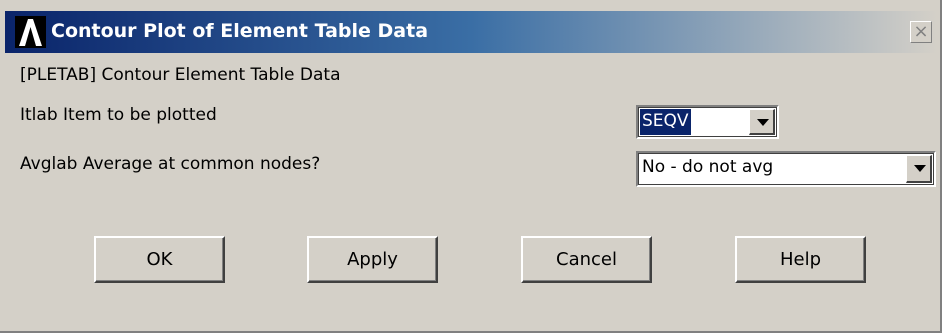 Image resolution: width=942 pixels, height=333 pixels. What do you see at coordinates (471, 32) in the screenshot?
I see `title-bar: Contour Plot of Element Table Data ×` at bounding box center [471, 32].